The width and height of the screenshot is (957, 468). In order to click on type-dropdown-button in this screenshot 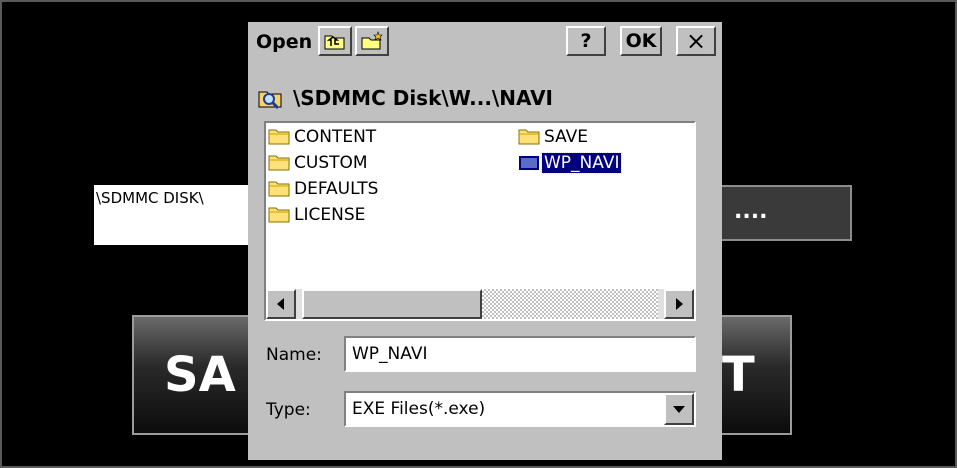, I will do `click(679, 409)`.